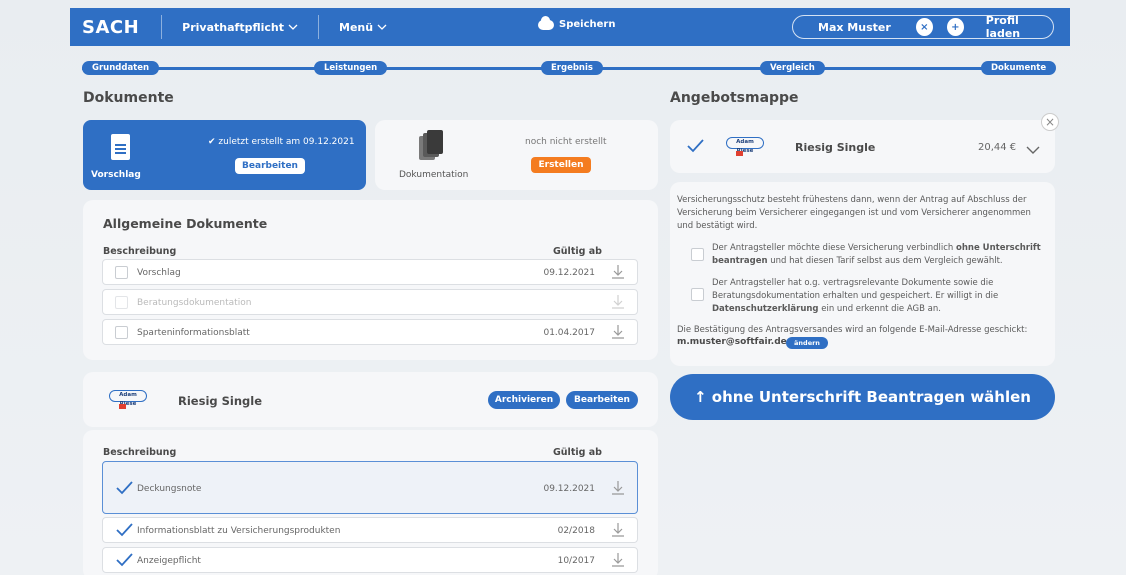 Image resolution: width=1126 pixels, height=575 pixels. Describe the element at coordinates (566, 142) in the screenshot. I see `dokumentation-status: noch nicht erstellt` at that location.